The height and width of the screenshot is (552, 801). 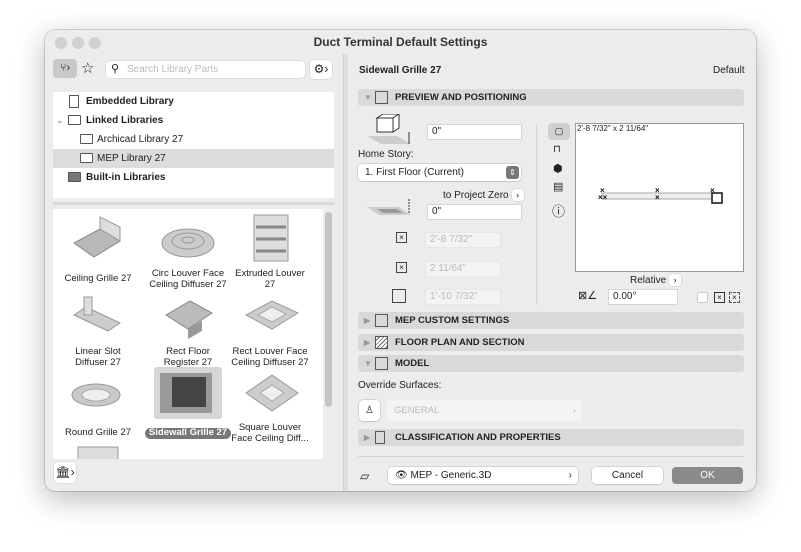 I want to click on section-label: MEP CUSTOM SETTINGS, so click(x=452, y=320).